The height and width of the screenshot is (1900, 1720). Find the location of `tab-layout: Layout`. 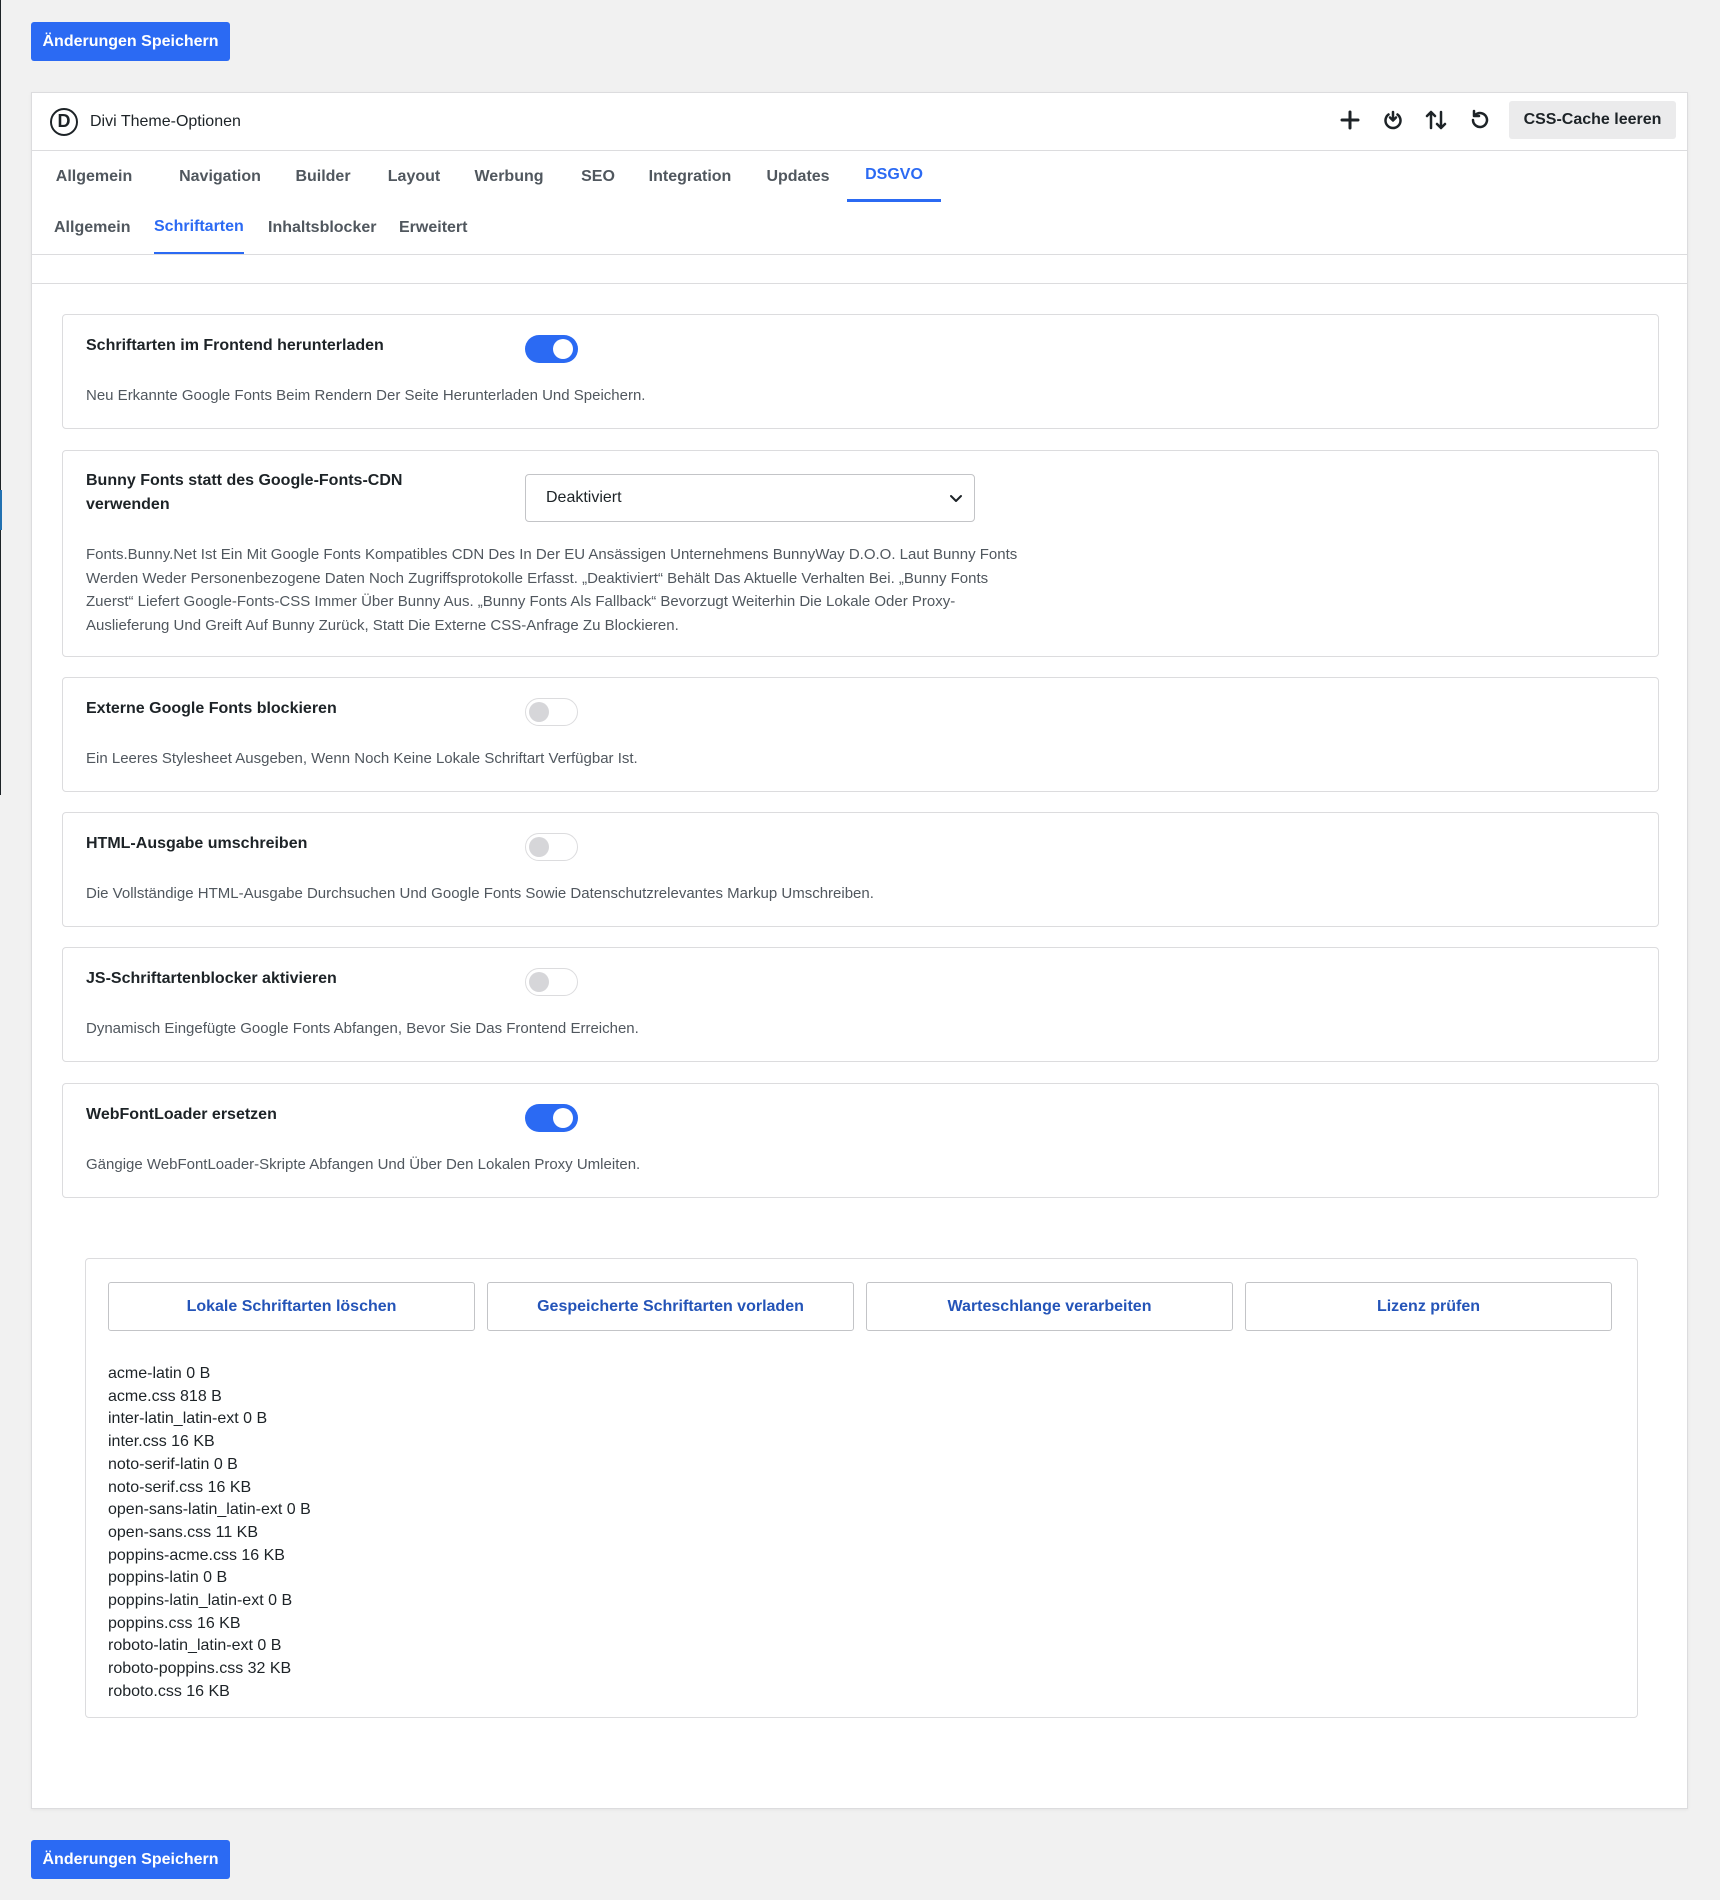

tab-layout: Layout is located at coordinates (414, 176).